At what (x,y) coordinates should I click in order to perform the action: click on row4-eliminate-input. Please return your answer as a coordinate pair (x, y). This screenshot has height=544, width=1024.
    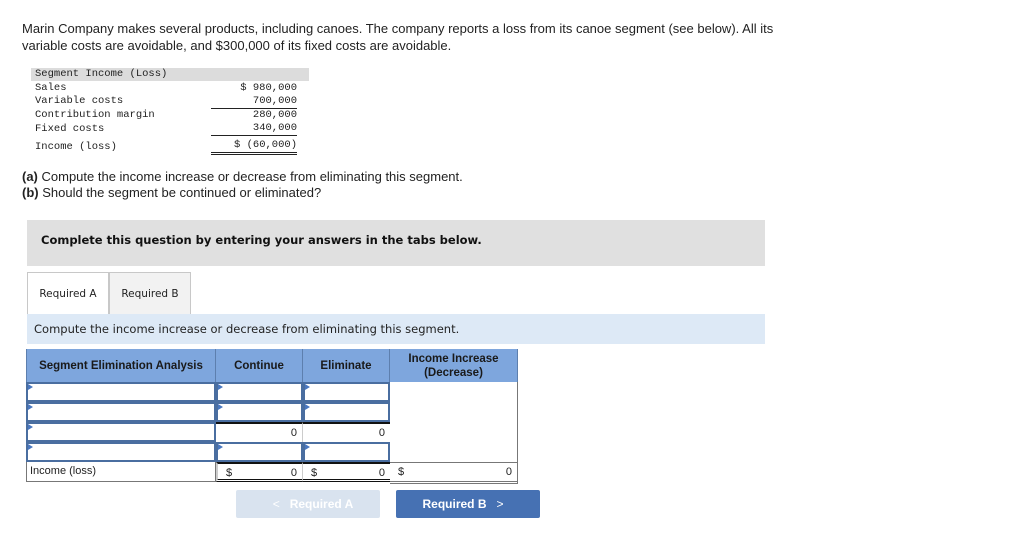
    Looking at the image, I should click on (346, 452).